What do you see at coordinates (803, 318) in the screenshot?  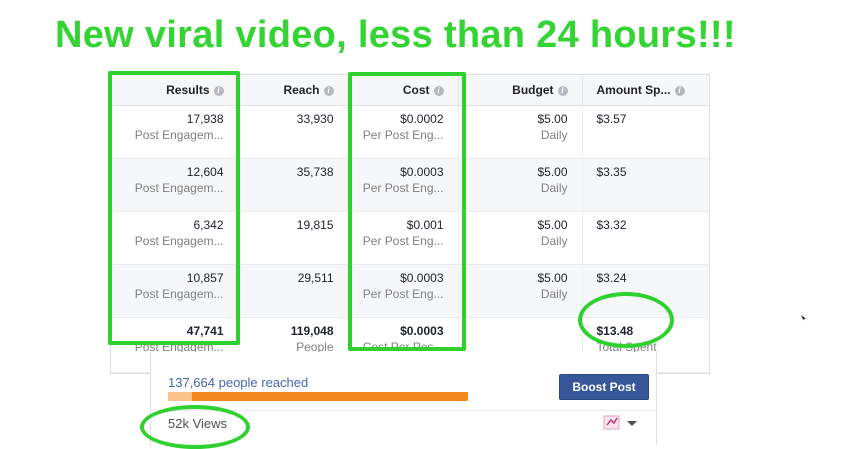 I see `mouse-cursor-icon` at bounding box center [803, 318].